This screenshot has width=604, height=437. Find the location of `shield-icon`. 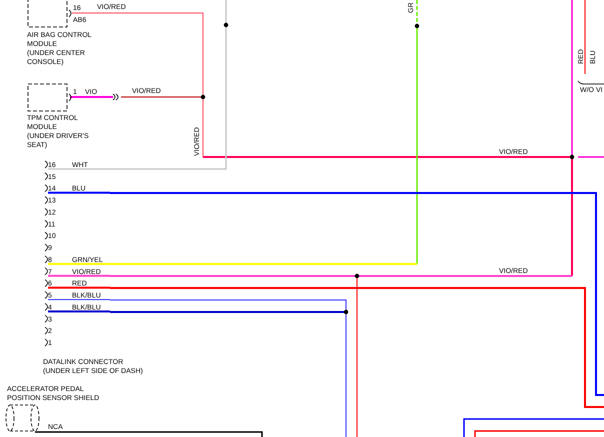

shield-icon is located at coordinates (23, 418).